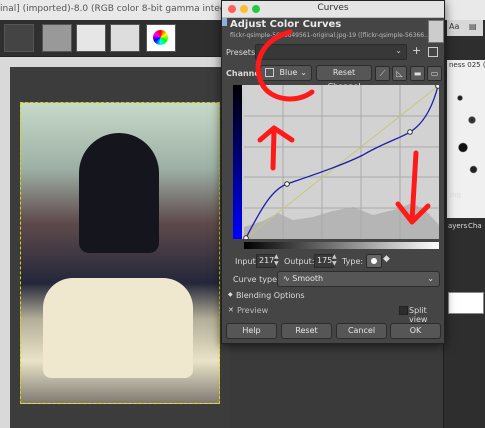 The height and width of the screenshot is (428, 485). Describe the element at coordinates (285, 65) in the screenshot. I see `annotation-circle` at that location.